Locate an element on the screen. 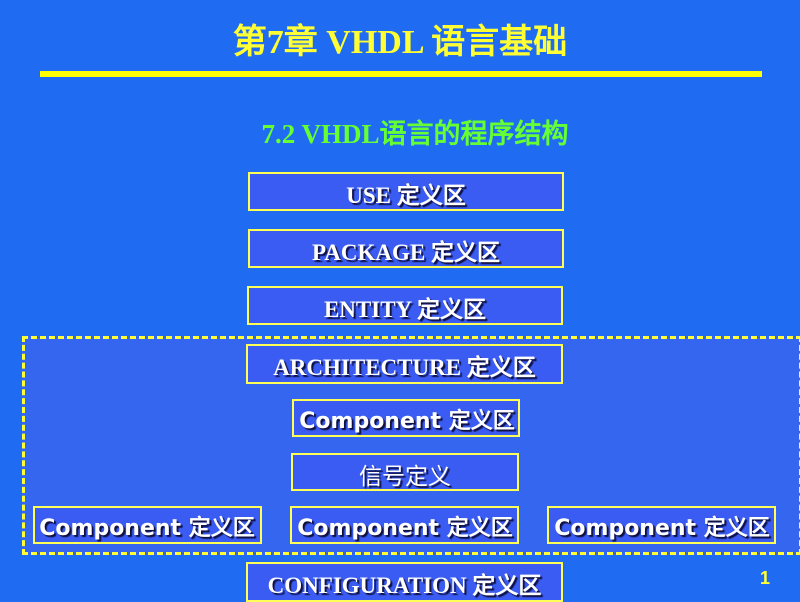  configuration-block-label: CONFIGURATION 定义区 is located at coordinates (404, 585).